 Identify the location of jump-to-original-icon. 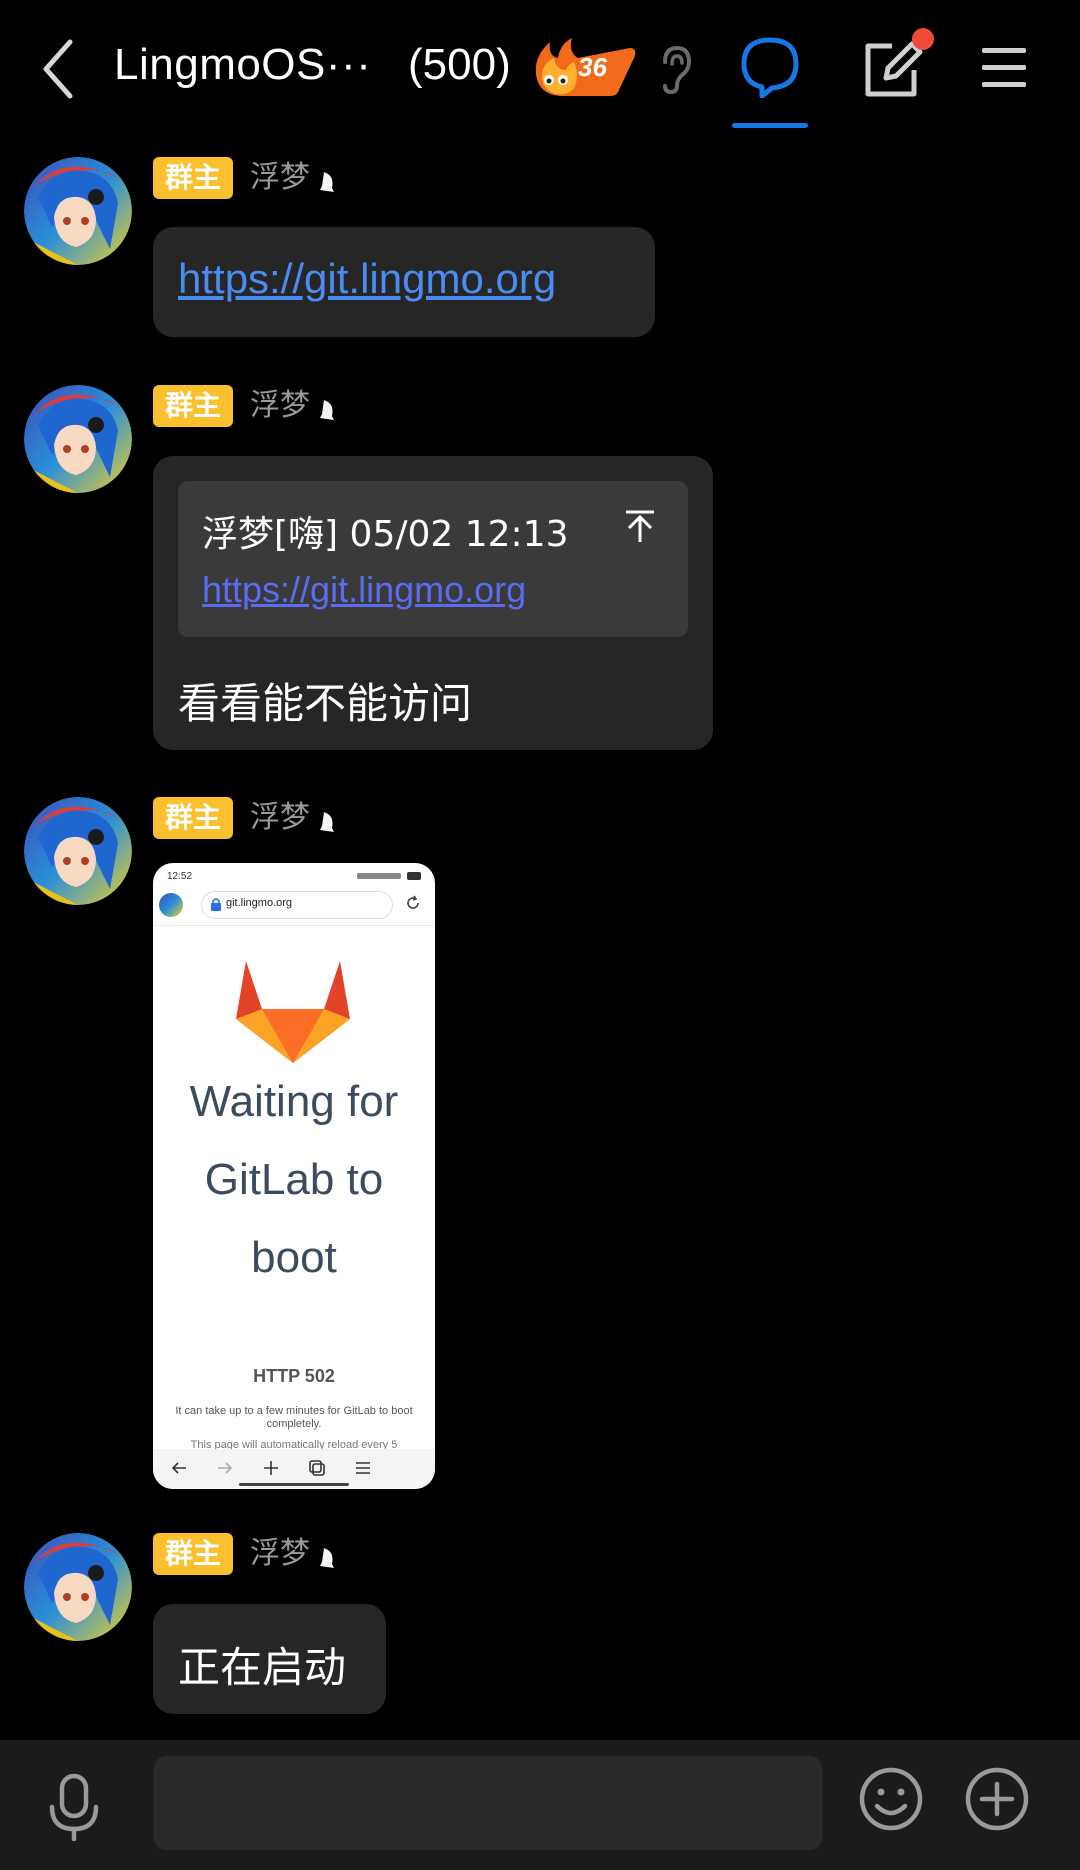
(640, 526).